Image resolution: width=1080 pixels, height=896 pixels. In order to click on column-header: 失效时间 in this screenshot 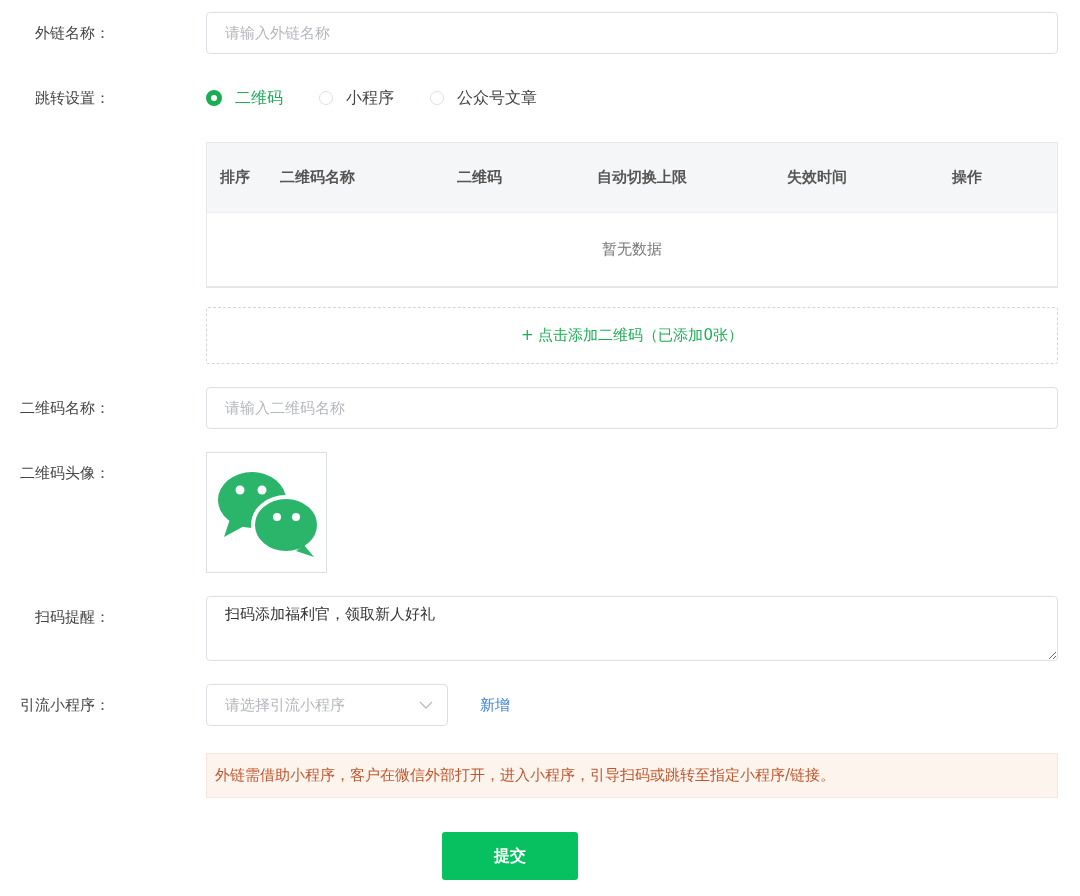, I will do `click(817, 177)`.